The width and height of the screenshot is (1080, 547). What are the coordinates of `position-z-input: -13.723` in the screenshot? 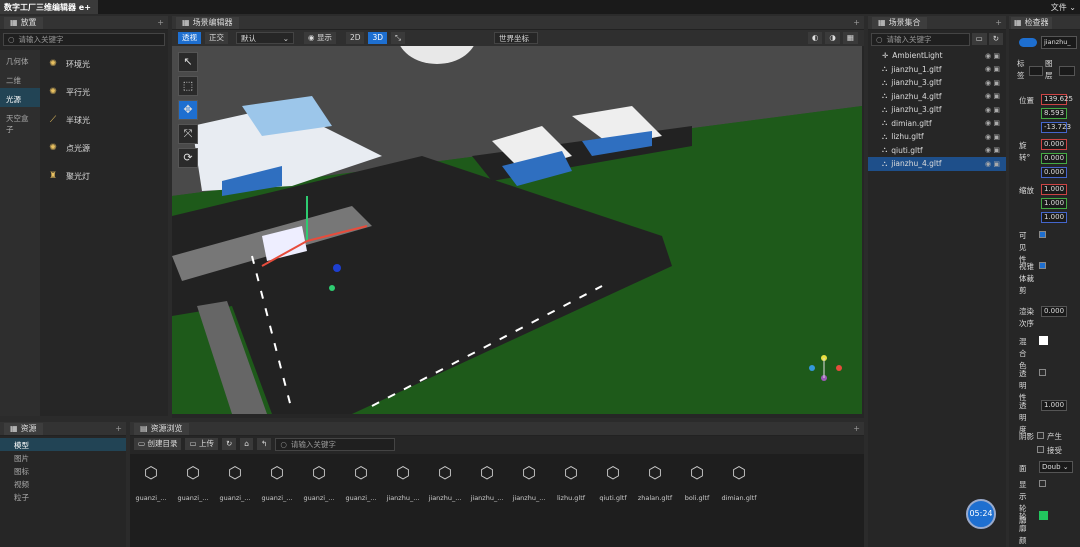 It's located at (1056, 127).